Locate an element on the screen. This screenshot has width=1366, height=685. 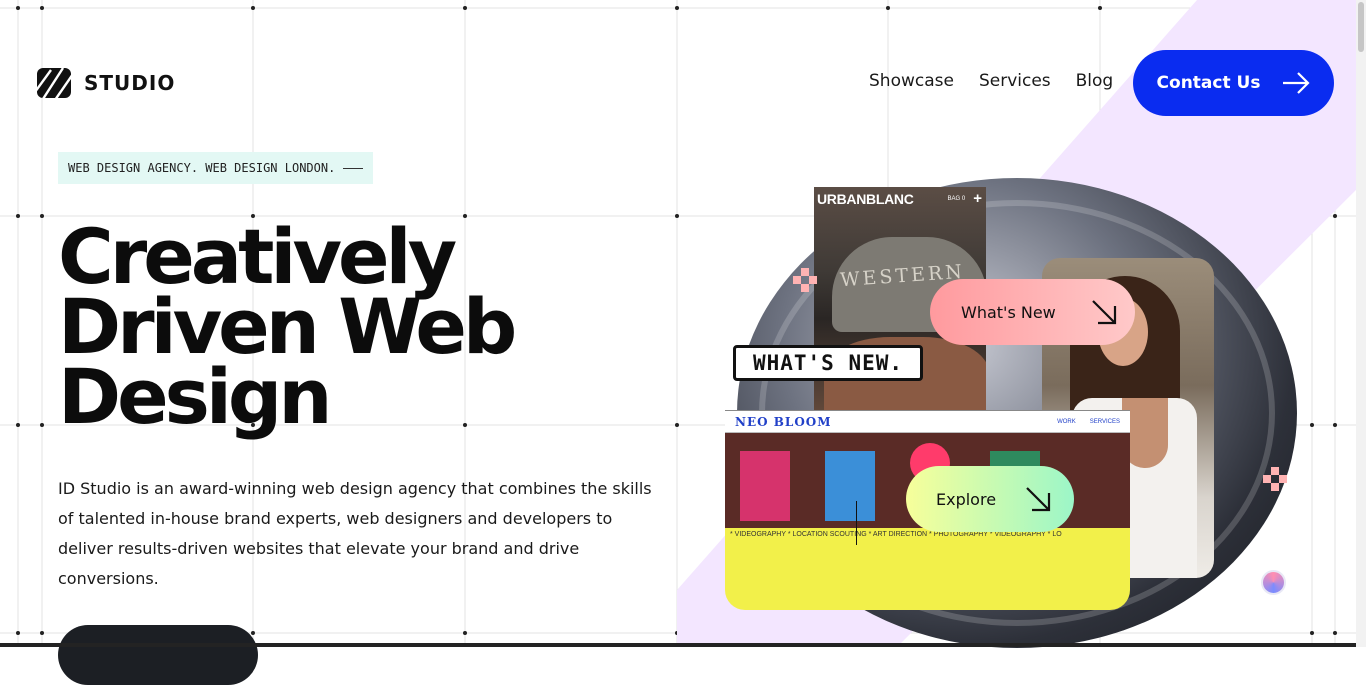
explore-button: Explore is located at coordinates (990, 499).